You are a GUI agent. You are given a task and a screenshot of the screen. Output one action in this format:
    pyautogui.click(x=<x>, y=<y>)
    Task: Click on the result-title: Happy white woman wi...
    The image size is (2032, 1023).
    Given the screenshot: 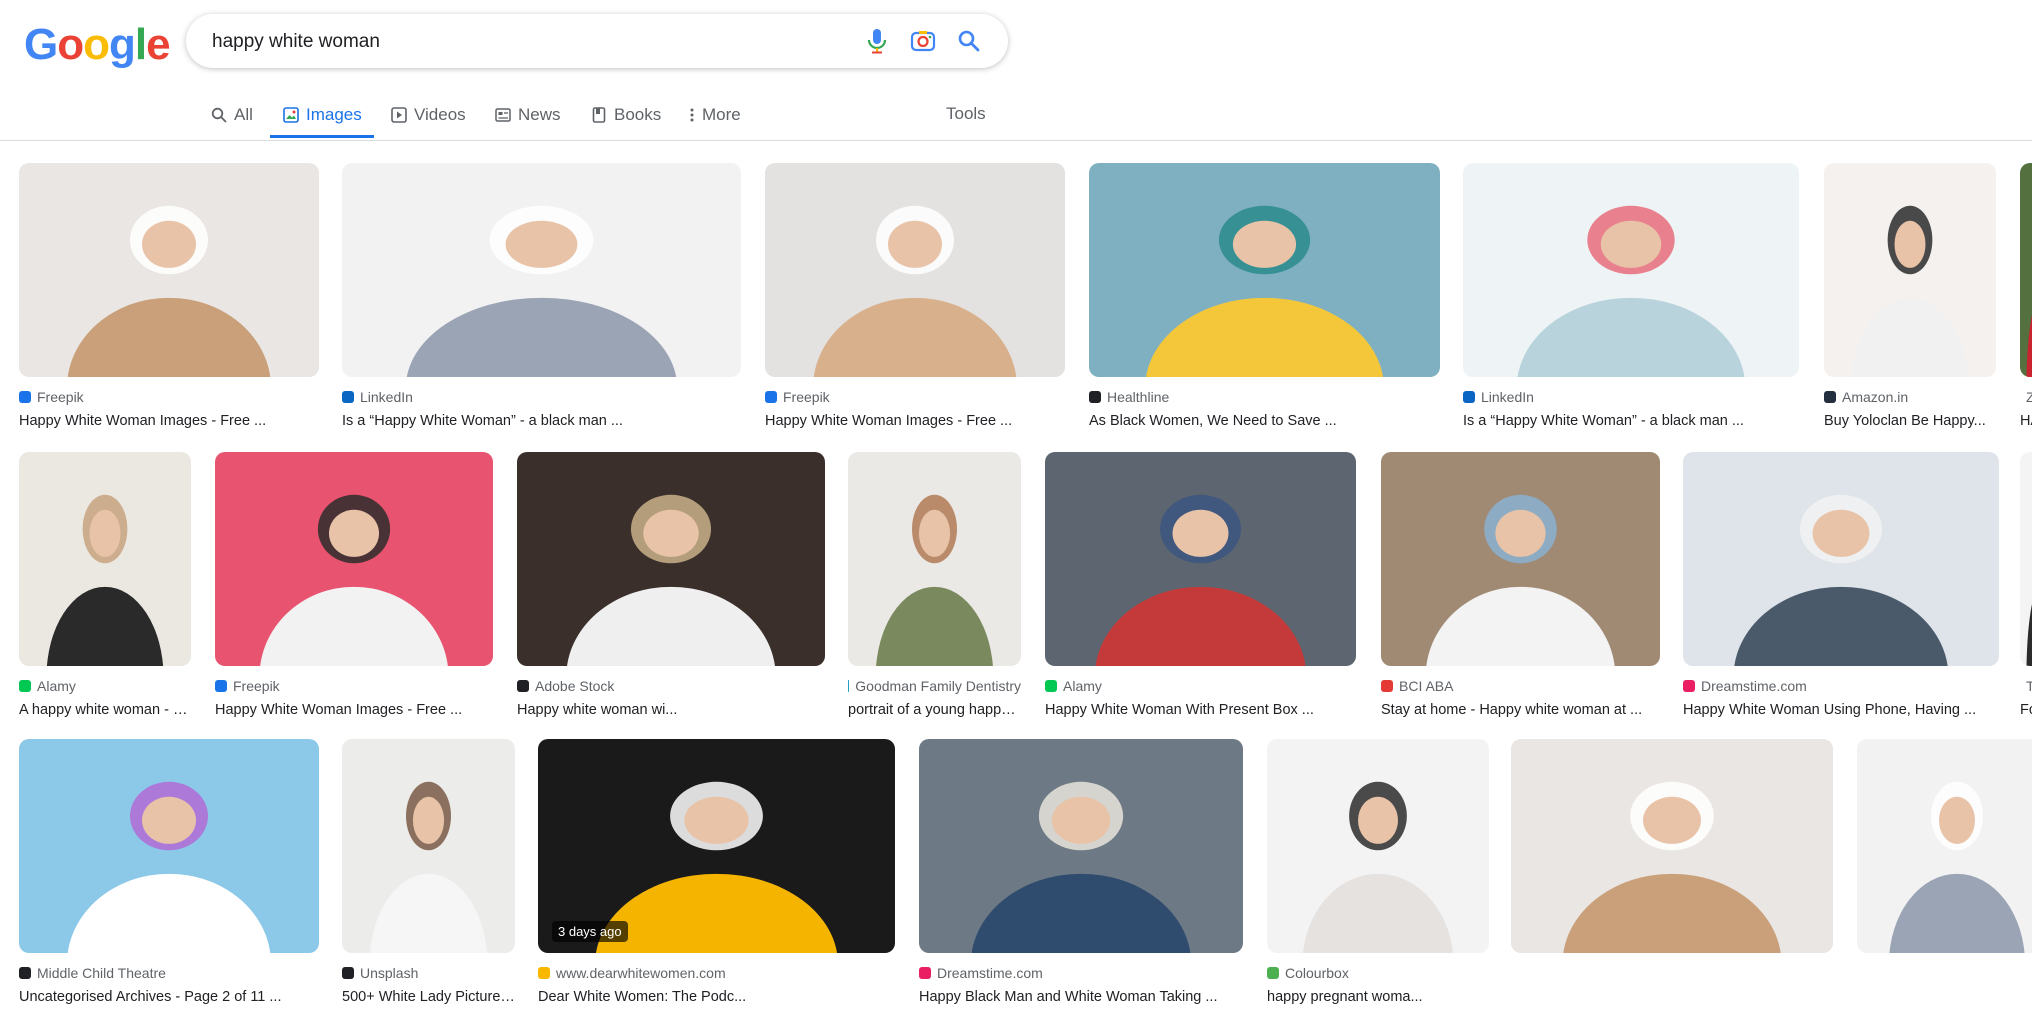 What is the action you would take?
    pyautogui.click(x=671, y=710)
    